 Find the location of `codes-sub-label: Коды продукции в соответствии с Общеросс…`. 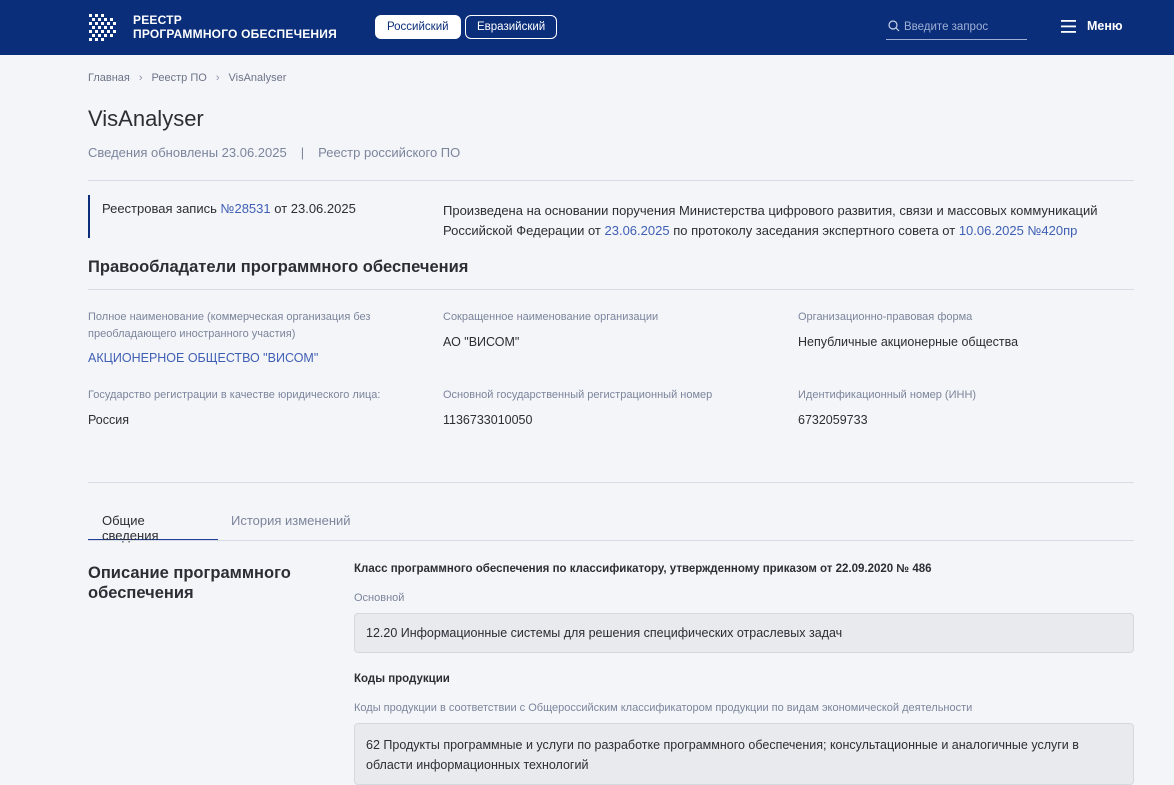

codes-sub-label: Коды продукции в соответствии с Общеросс… is located at coordinates (663, 708).